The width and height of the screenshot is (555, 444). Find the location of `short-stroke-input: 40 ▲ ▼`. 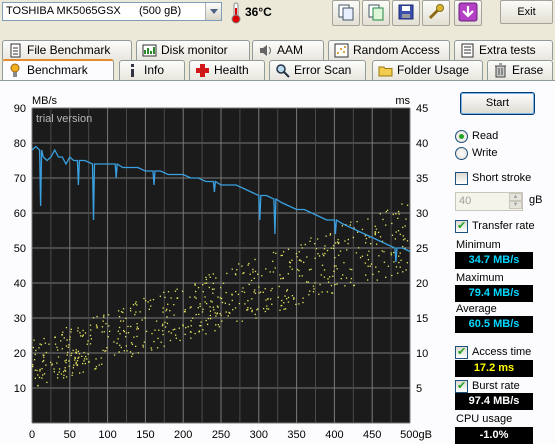

short-stroke-input: 40 ▲ ▼ is located at coordinates (489, 201).